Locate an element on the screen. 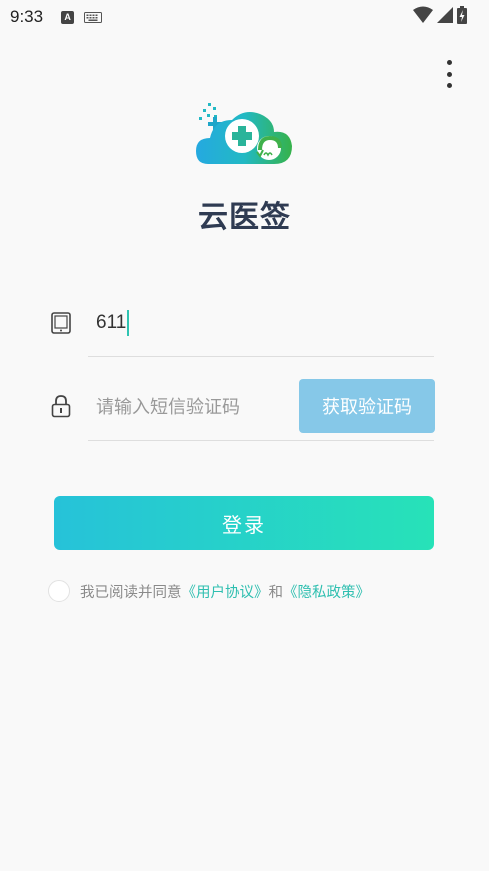 The image size is (489, 871). cloud-medical-logo is located at coordinates (244, 133).